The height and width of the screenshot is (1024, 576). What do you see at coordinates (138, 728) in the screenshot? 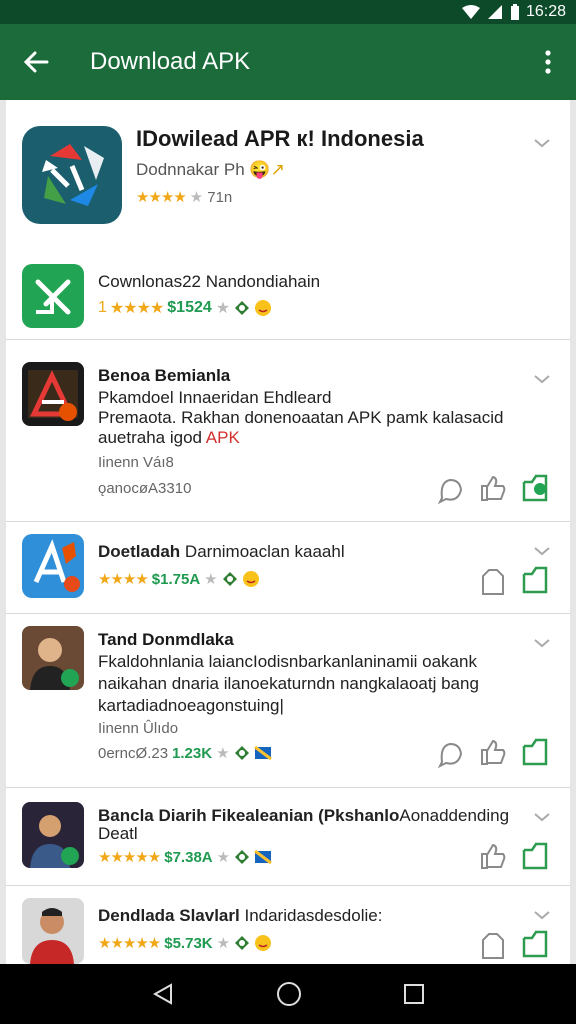
I see `meta-text: Iinenn Ûlıdo` at bounding box center [138, 728].